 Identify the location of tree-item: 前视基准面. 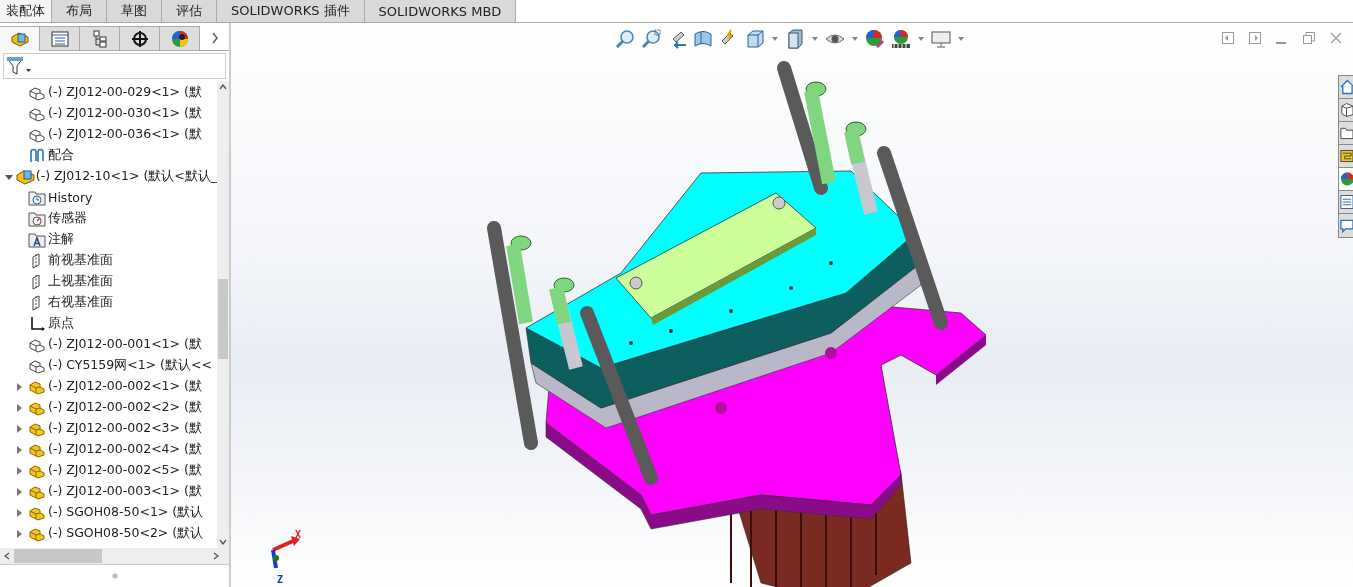
(108, 260).